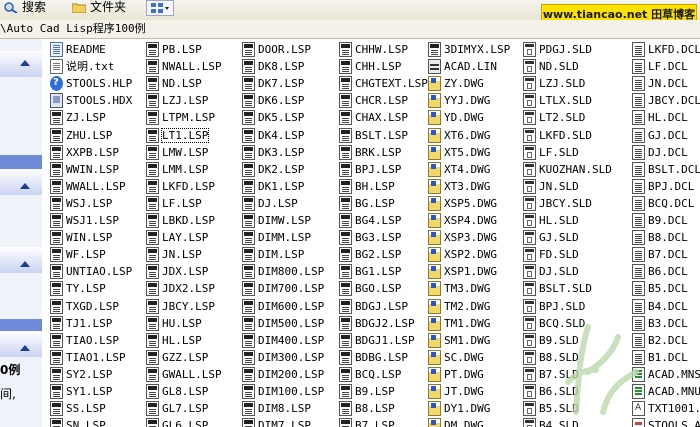 The width and height of the screenshot is (700, 427). I want to click on file-item: SY1.LSP, so click(92, 391).